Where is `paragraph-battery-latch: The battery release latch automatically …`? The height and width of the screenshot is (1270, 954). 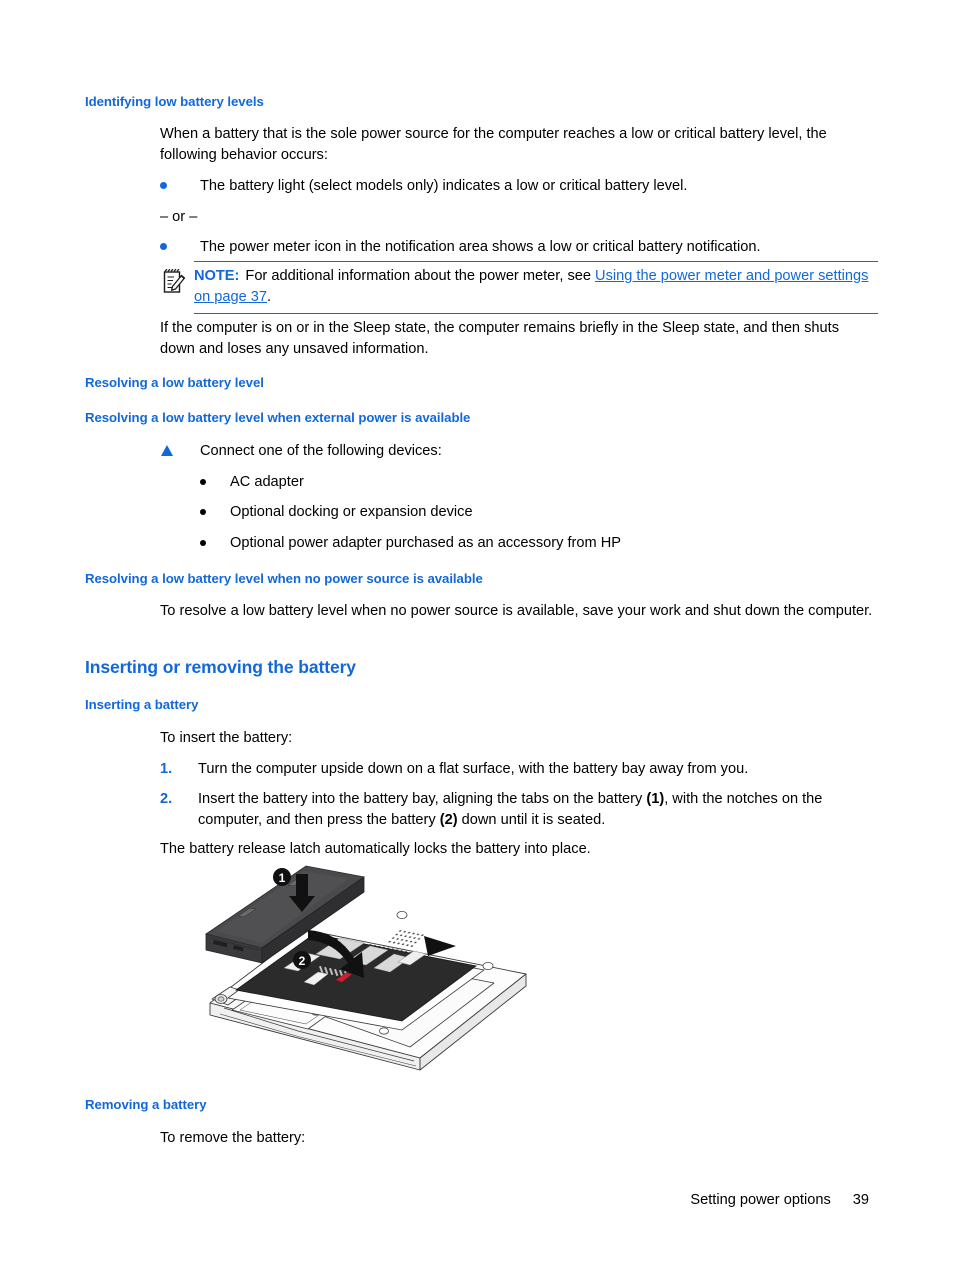 paragraph-battery-latch: The battery release latch automatically … is located at coordinates (375, 849).